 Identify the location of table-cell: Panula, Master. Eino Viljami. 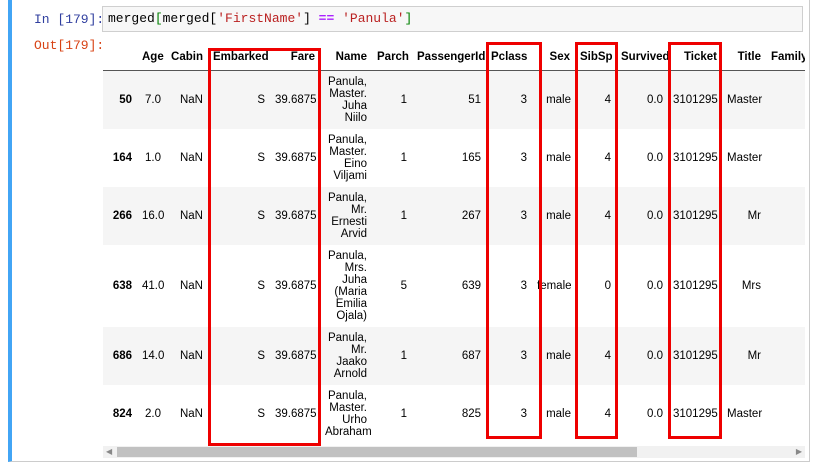
(347, 157).